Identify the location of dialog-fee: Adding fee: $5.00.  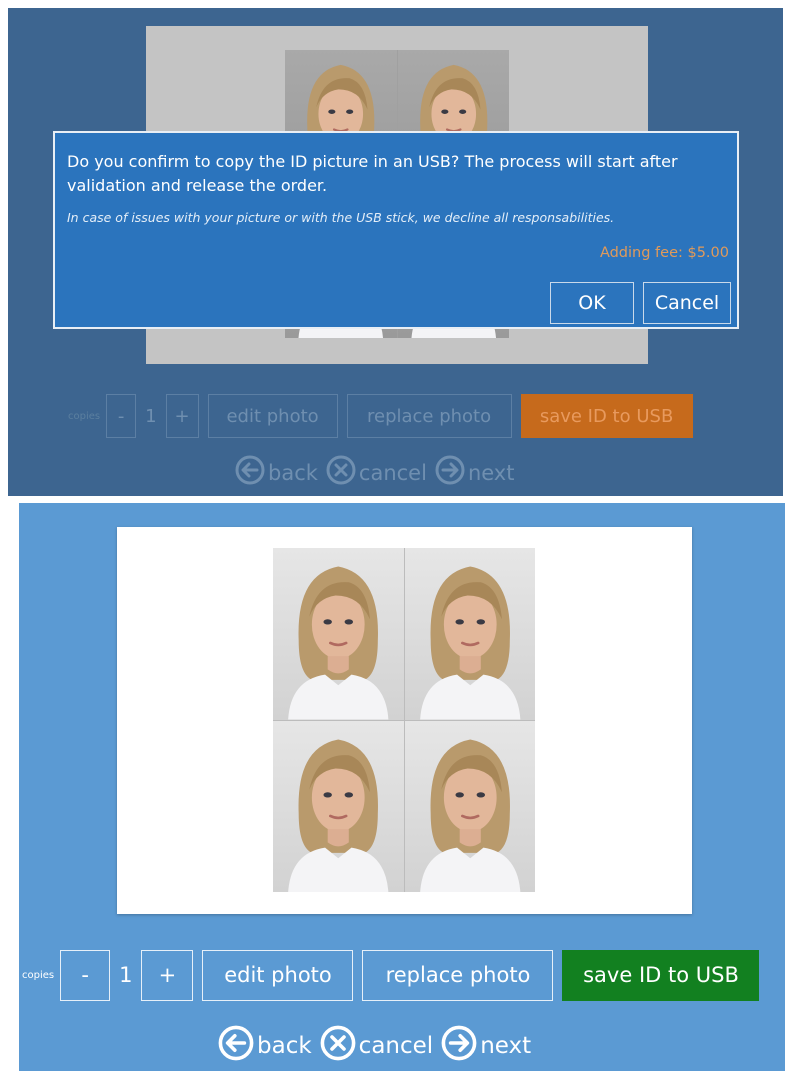
(664, 253).